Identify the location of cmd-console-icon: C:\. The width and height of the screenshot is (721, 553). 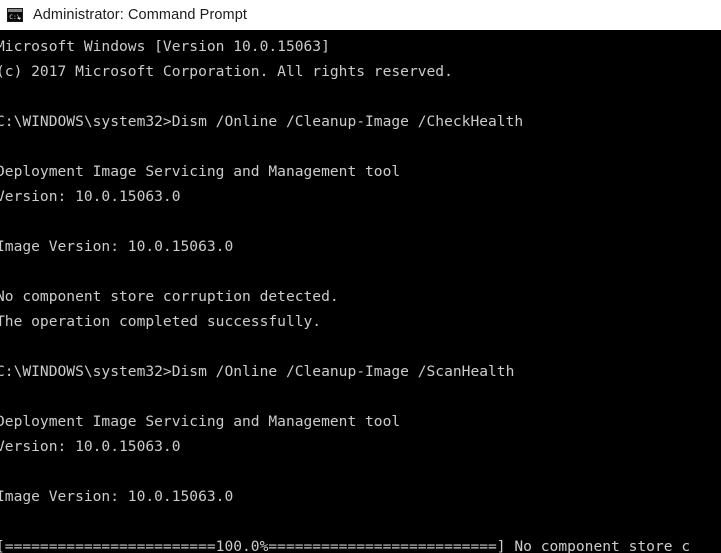
(15, 15).